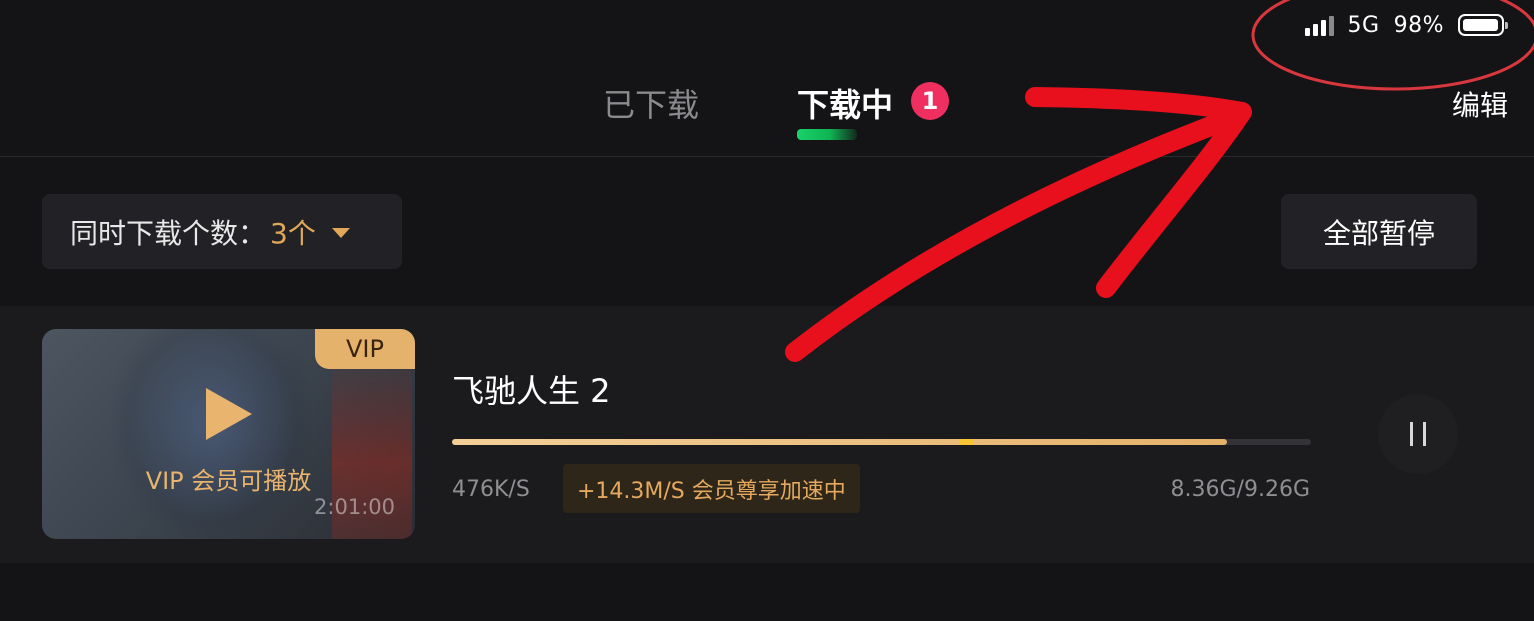 This screenshot has width=1534, height=621. I want to click on download-speed: 476K/S, so click(491, 489).